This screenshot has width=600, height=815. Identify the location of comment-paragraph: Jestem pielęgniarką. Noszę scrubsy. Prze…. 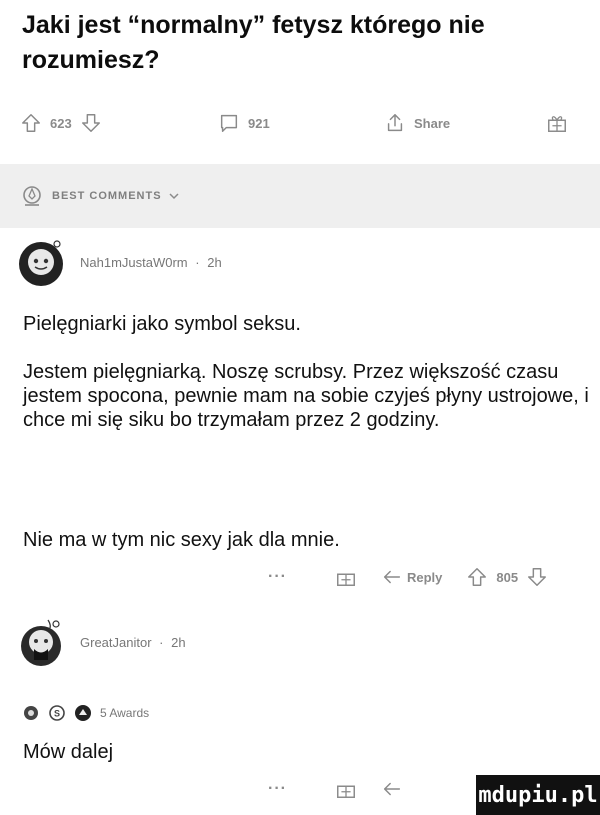
(306, 396).